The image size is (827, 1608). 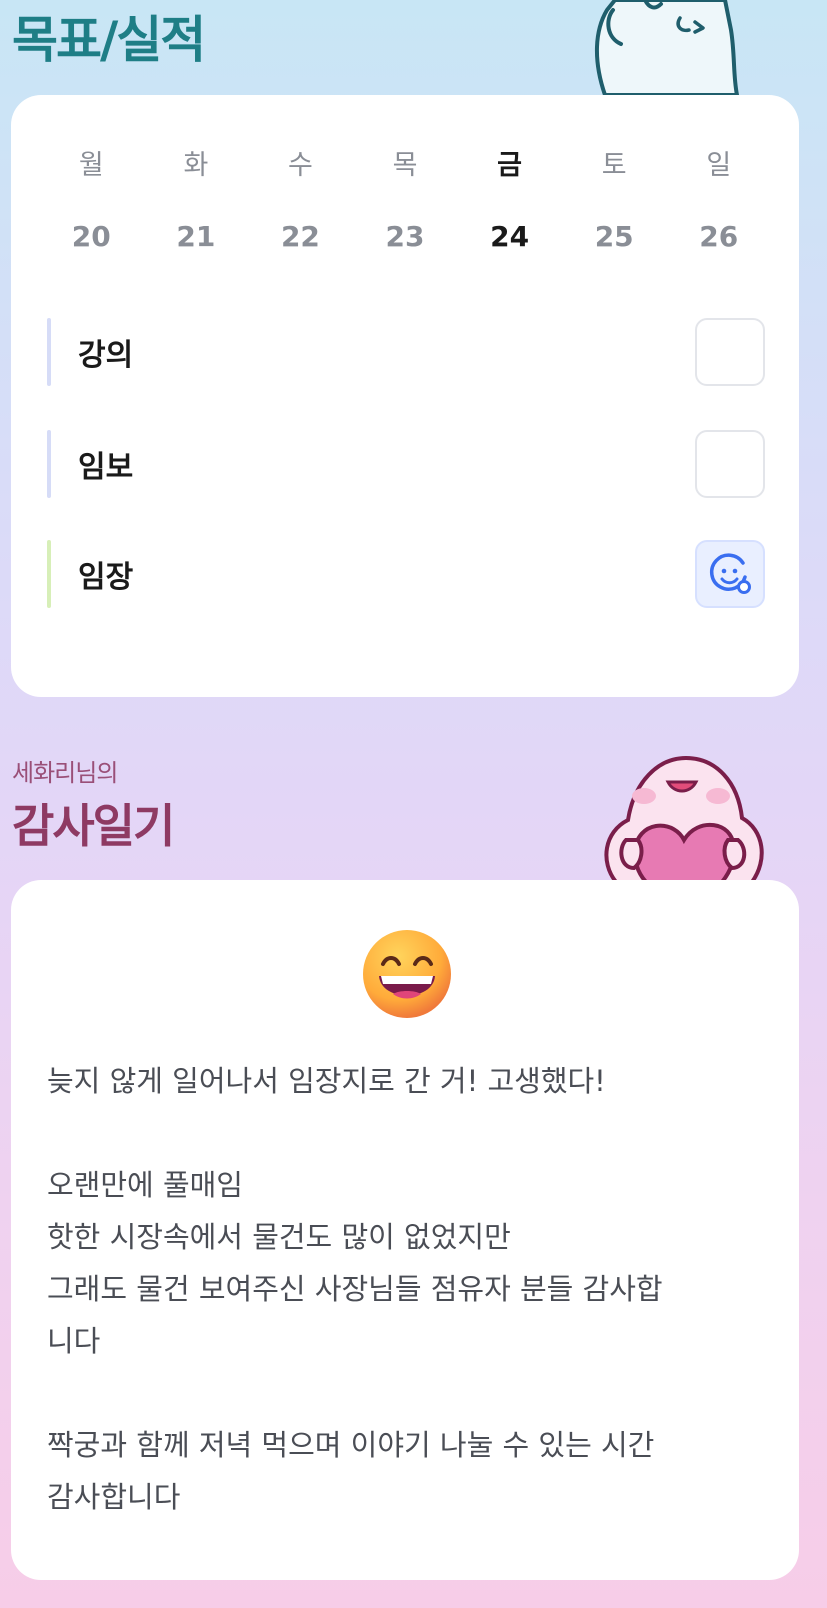 What do you see at coordinates (405, 165) in the screenshot?
I see `weekday-label: 목` at bounding box center [405, 165].